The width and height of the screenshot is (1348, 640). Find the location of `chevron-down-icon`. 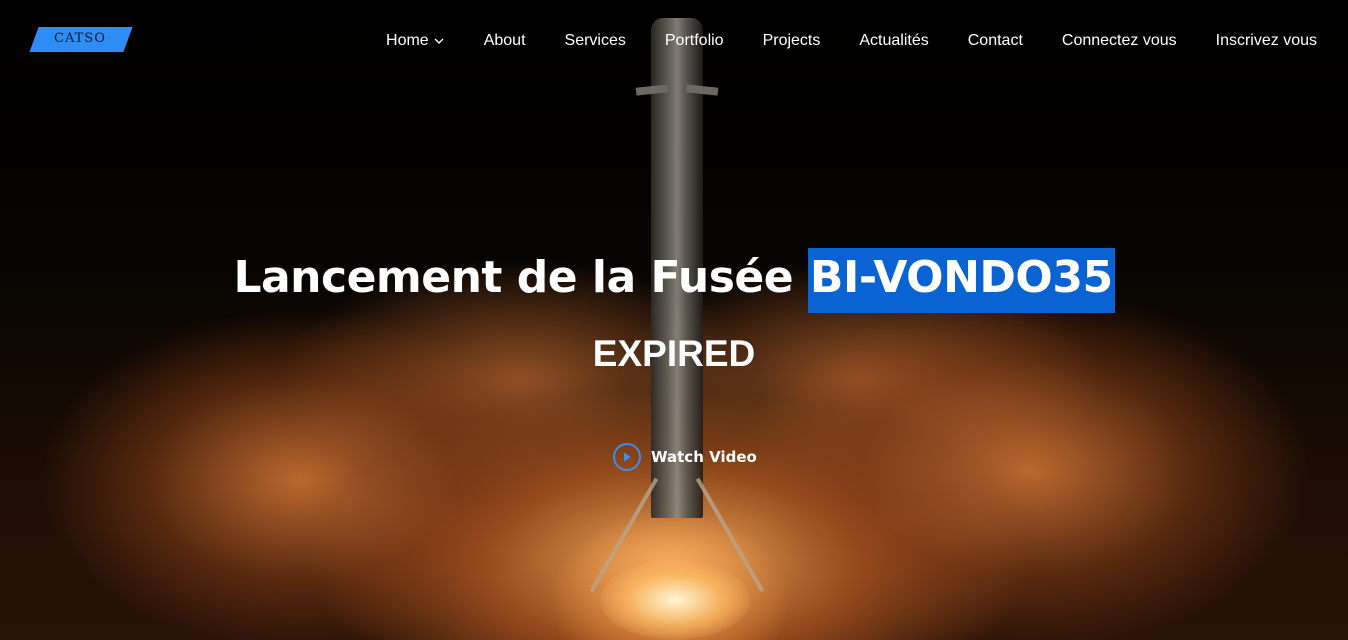

chevron-down-icon is located at coordinates (439, 41).